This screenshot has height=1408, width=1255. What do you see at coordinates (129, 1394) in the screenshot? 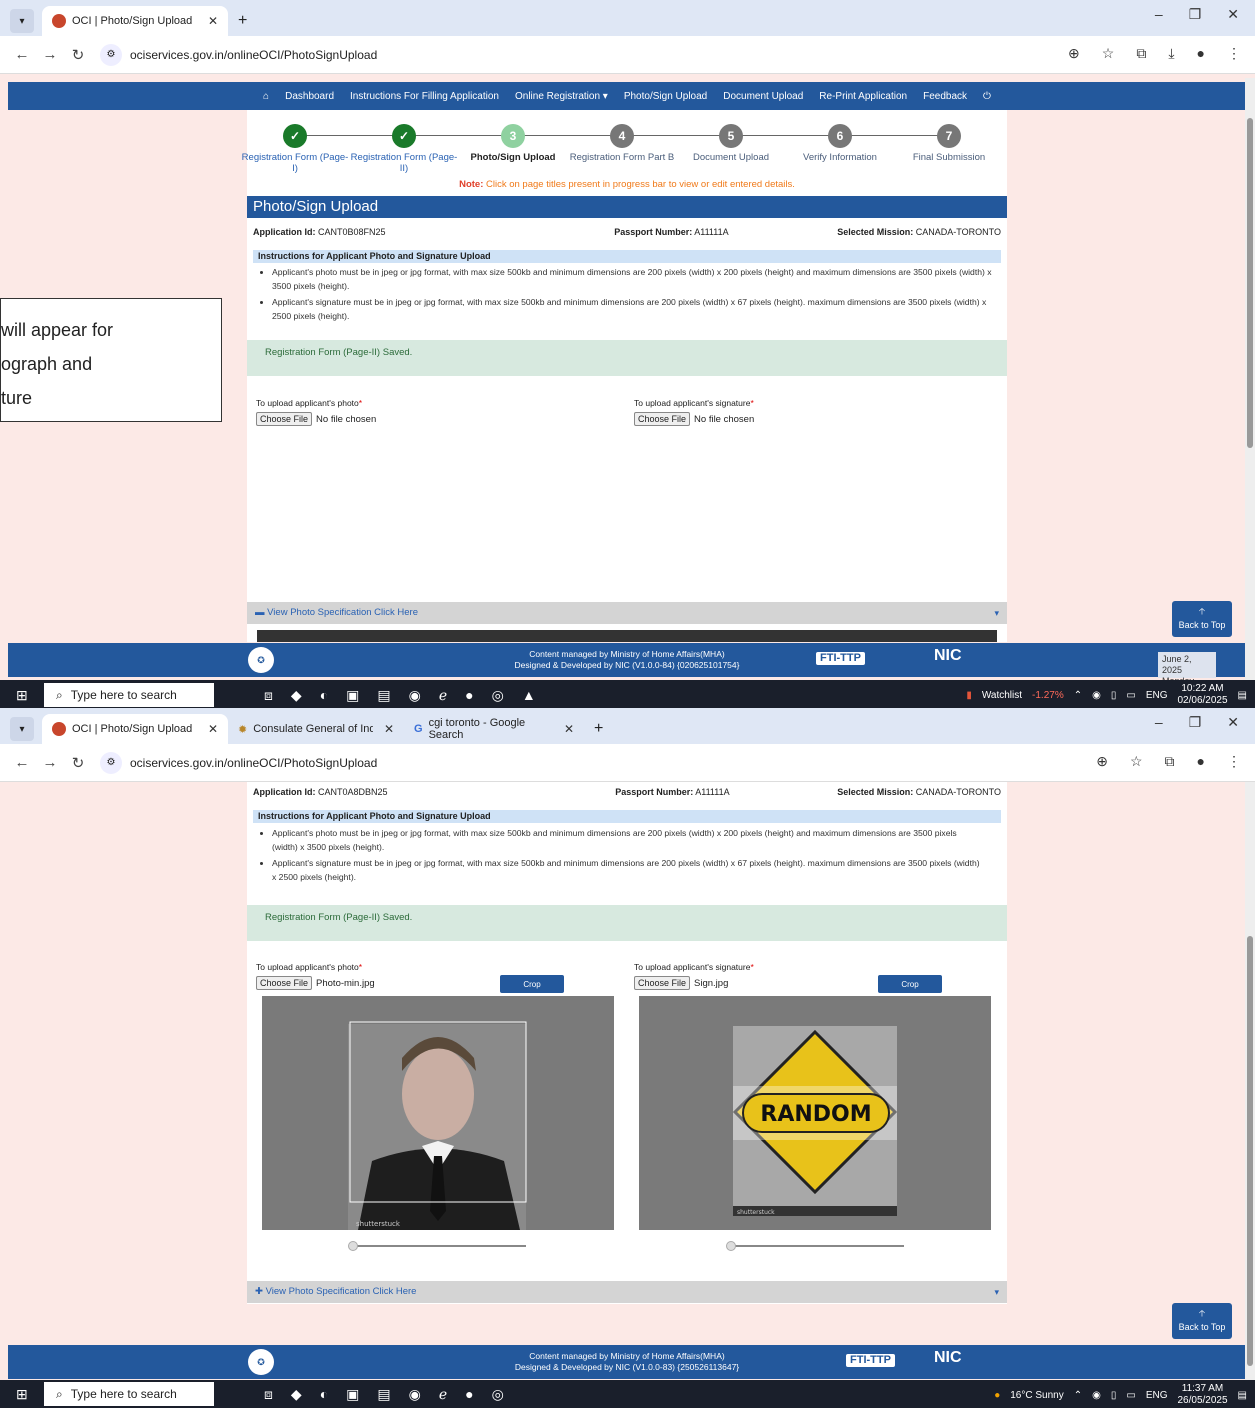
I see `taskbar-search: ⌕ Type here to search` at bounding box center [129, 1394].